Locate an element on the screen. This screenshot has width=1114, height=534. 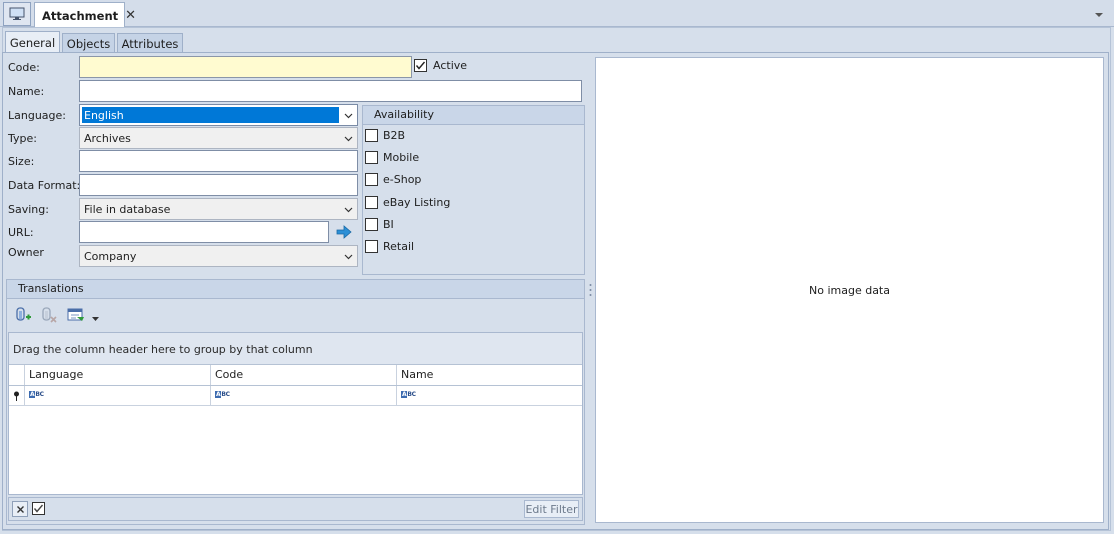
tab-attributes: Attributes is located at coordinates (150, 43).